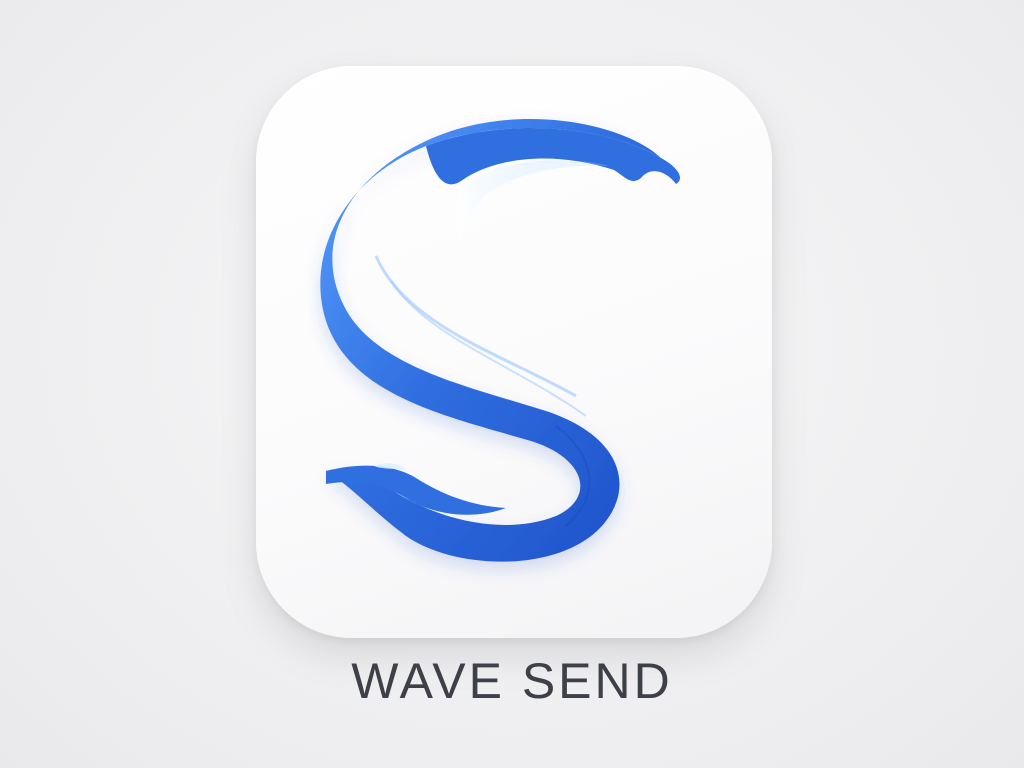 The image size is (1024, 768). I want to click on wave-crest-top, so click(553, 156).